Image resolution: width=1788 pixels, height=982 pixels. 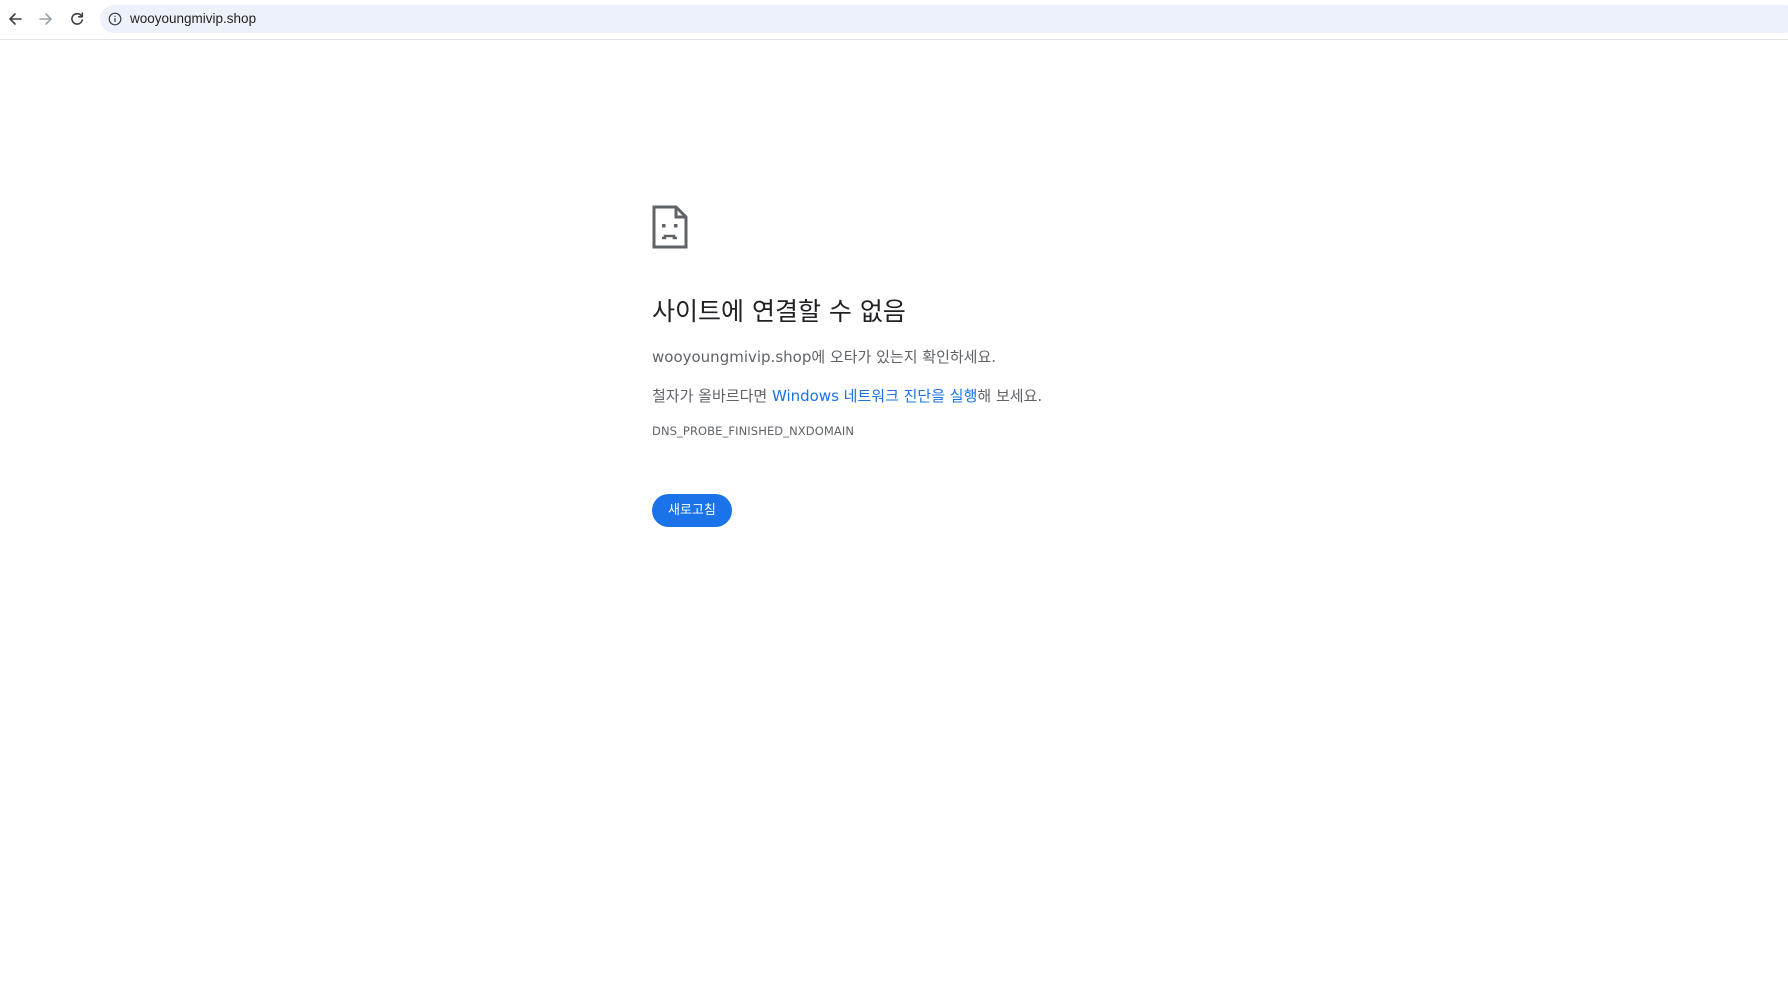 I want to click on info-circle-icon, so click(x=115, y=19).